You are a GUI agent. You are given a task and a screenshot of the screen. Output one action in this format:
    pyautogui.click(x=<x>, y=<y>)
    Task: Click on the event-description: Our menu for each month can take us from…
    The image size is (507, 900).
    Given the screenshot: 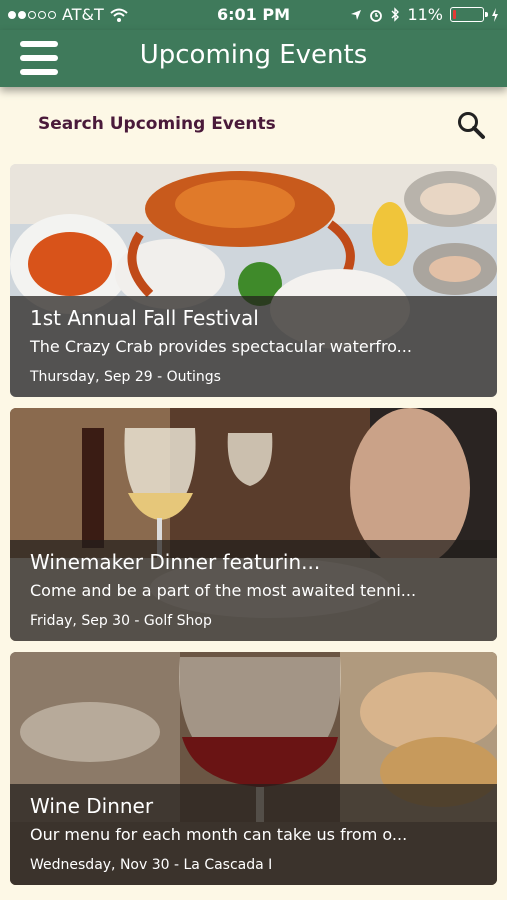 What is the action you would take?
    pyautogui.click(x=219, y=834)
    